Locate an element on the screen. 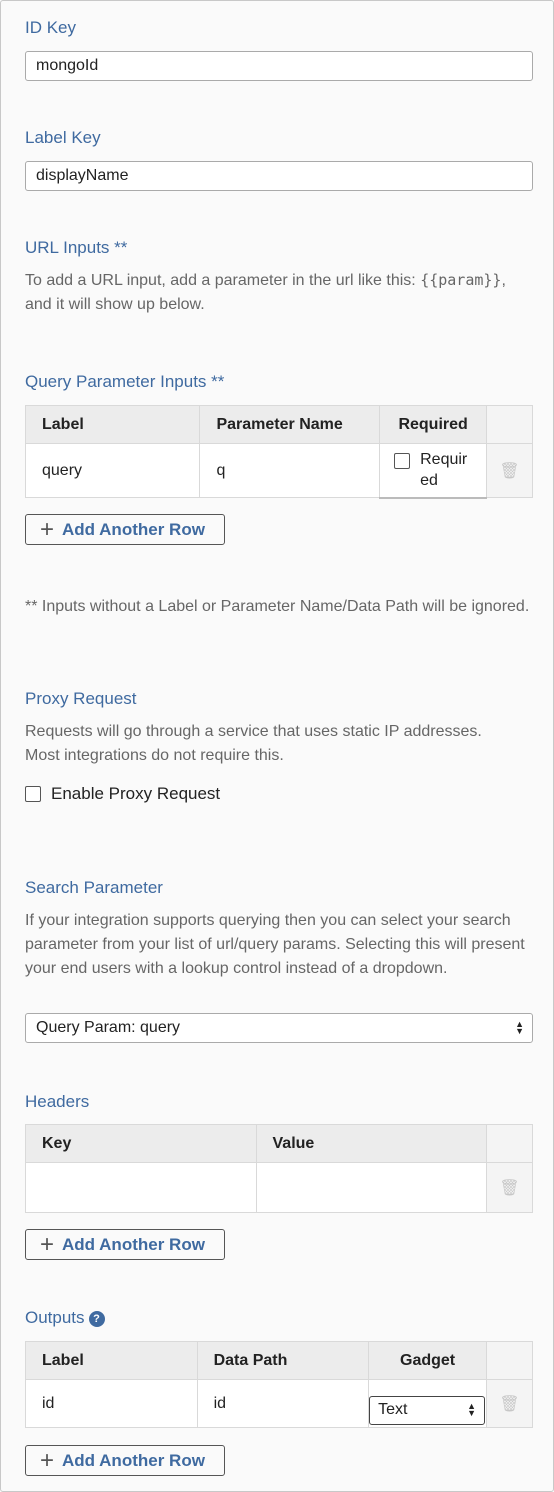  headers-header-row: Key Value is located at coordinates (279, 1143).